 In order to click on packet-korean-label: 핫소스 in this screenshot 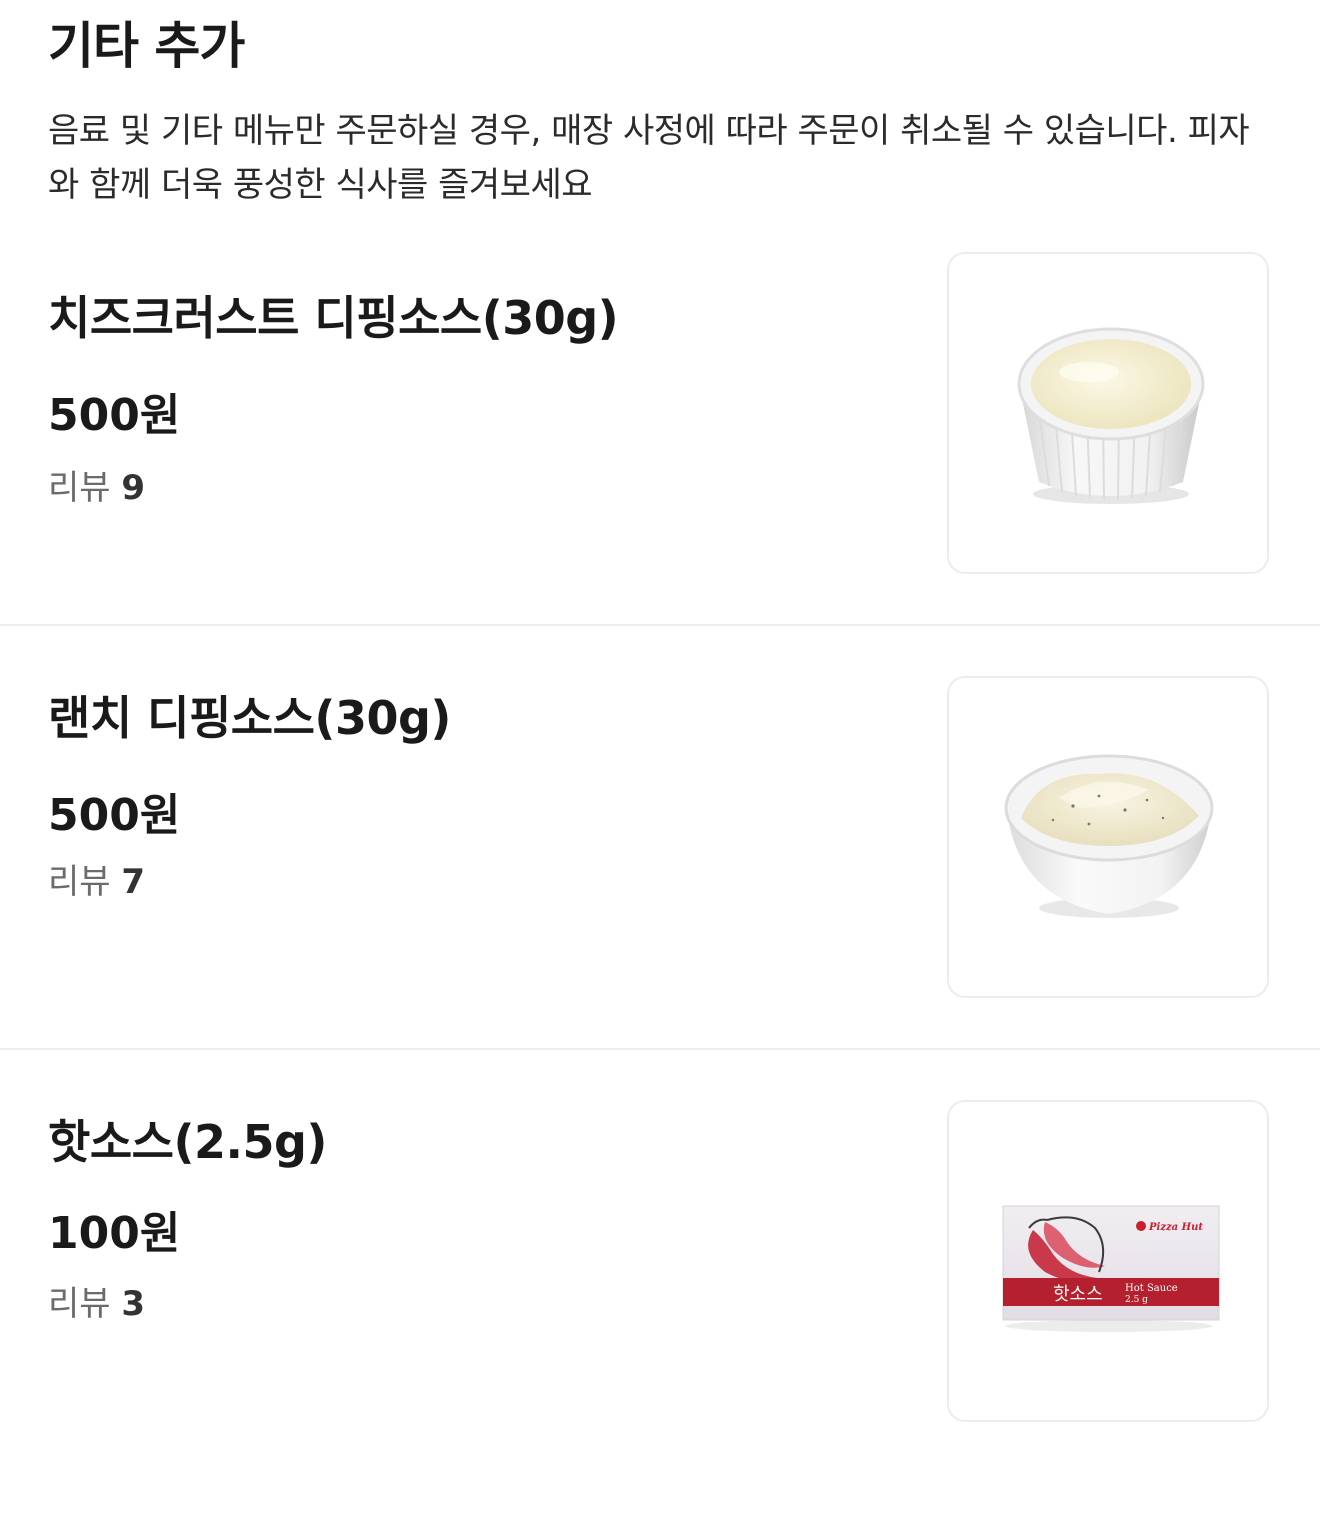, I will do `click(1078, 1294)`.